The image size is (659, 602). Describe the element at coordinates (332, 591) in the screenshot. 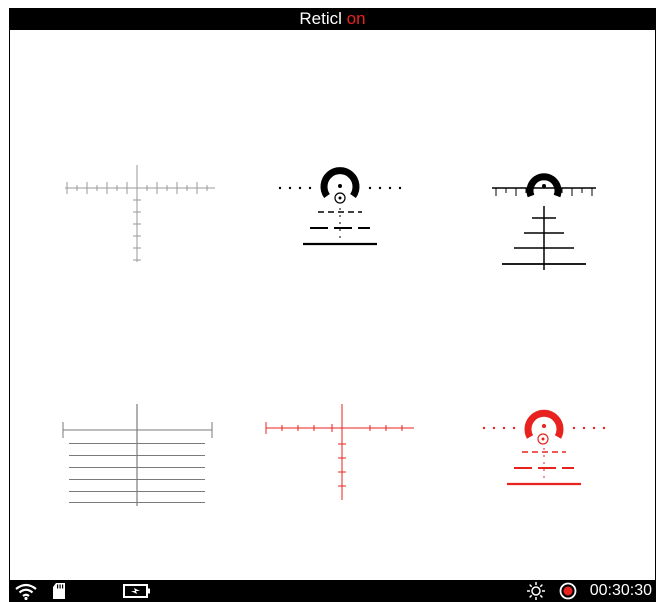

I see `status-bar: 00:30:30` at that location.